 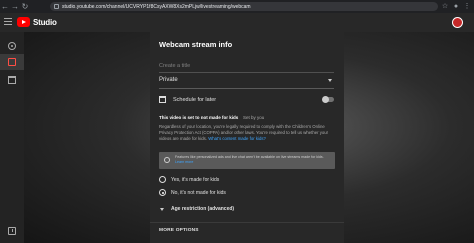 What do you see at coordinates (254, 117) in the screenshot?
I see `kids-set-by: Set by you` at bounding box center [254, 117].